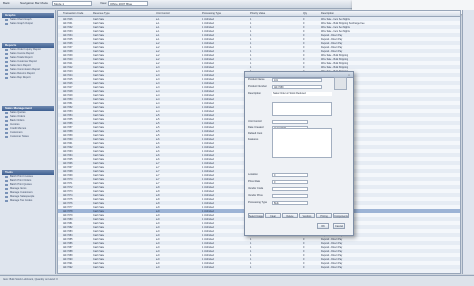 The image size is (474, 286). I want to click on sidebar-item: Sales Graph Output, so click(28, 24).